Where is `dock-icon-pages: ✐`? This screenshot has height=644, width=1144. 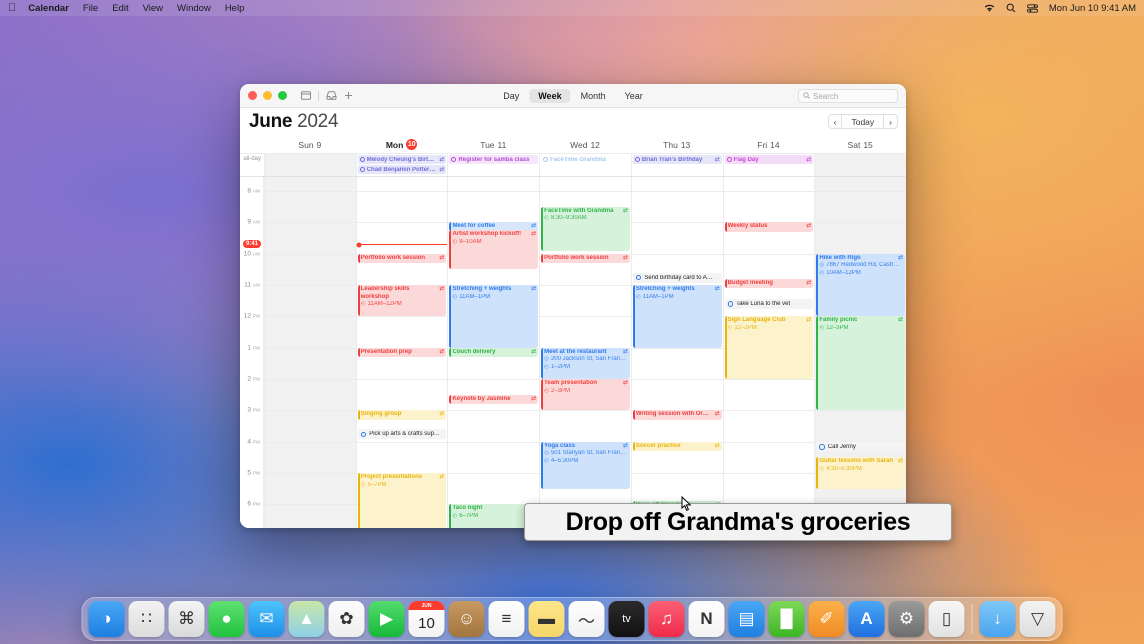 dock-icon-pages: ✐ is located at coordinates (826, 619).